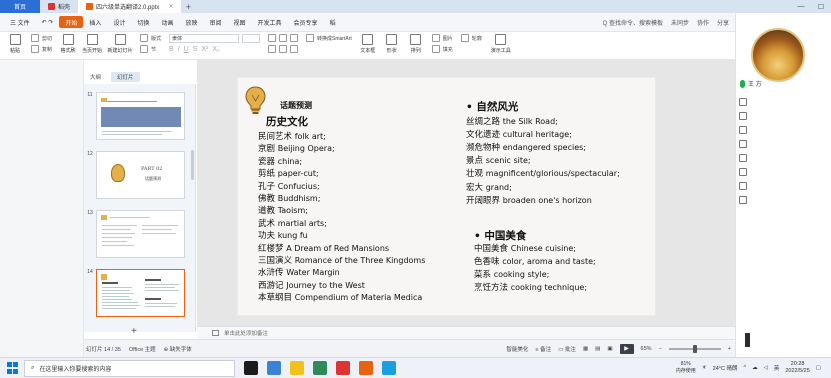 The image size is (831, 378). What do you see at coordinates (694, 348) in the screenshot?
I see `zoom-slider` at bounding box center [694, 348].